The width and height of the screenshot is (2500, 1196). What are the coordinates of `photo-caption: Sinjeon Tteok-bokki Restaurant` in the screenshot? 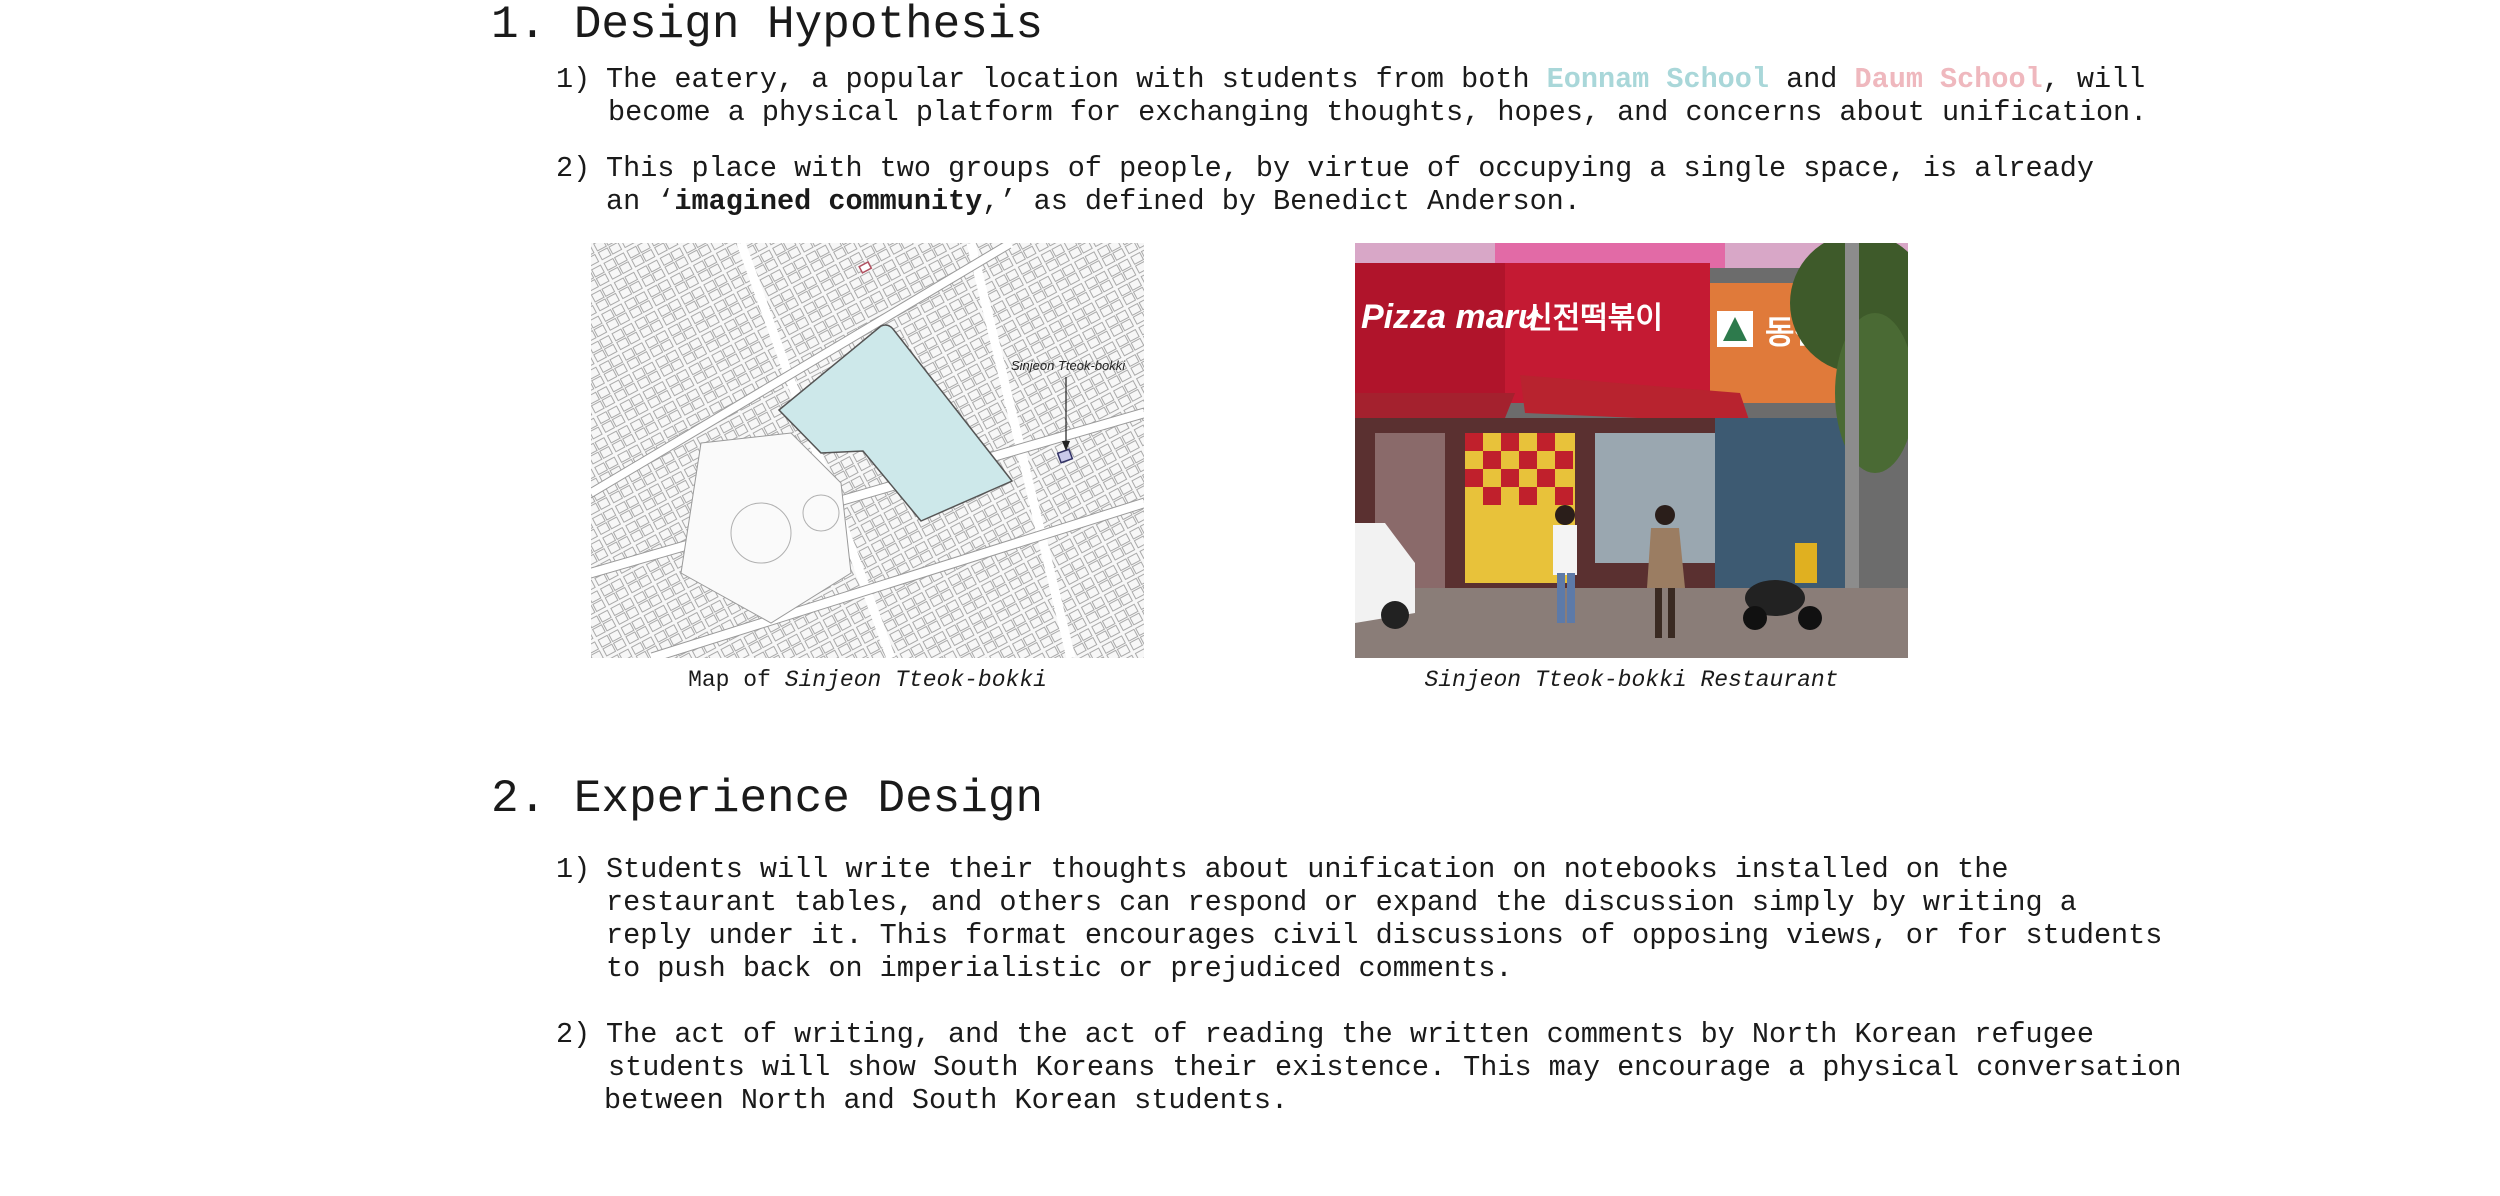 It's located at (1631, 680).